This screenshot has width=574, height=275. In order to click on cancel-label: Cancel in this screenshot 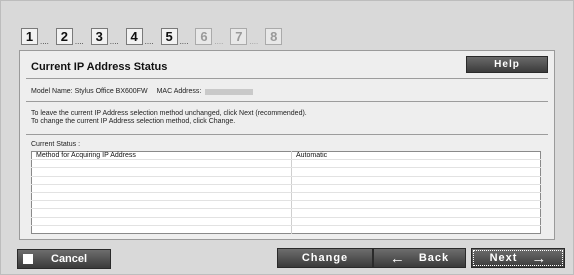, I will do `click(69, 259)`.